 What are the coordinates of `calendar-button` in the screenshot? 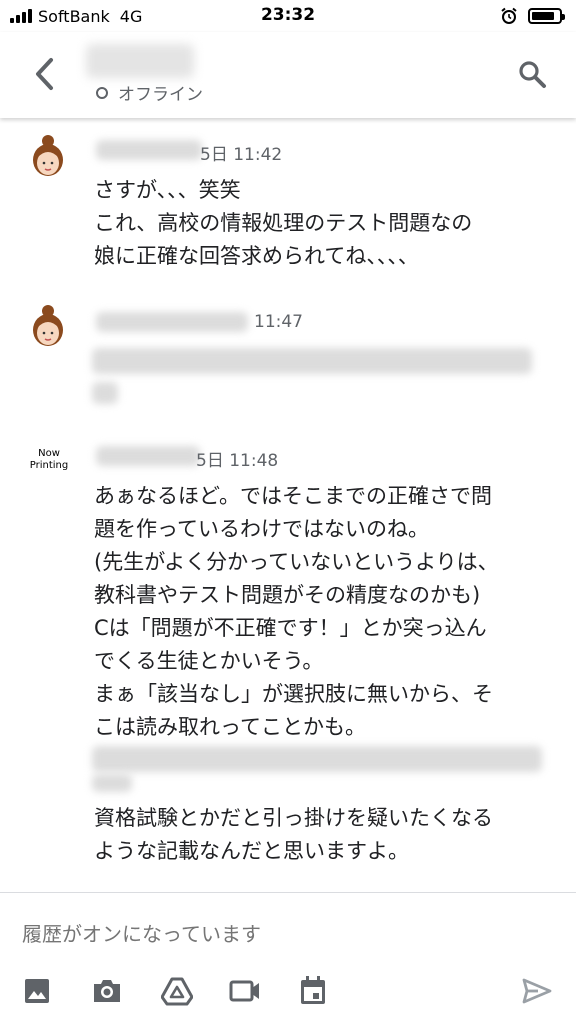 It's located at (313, 991).